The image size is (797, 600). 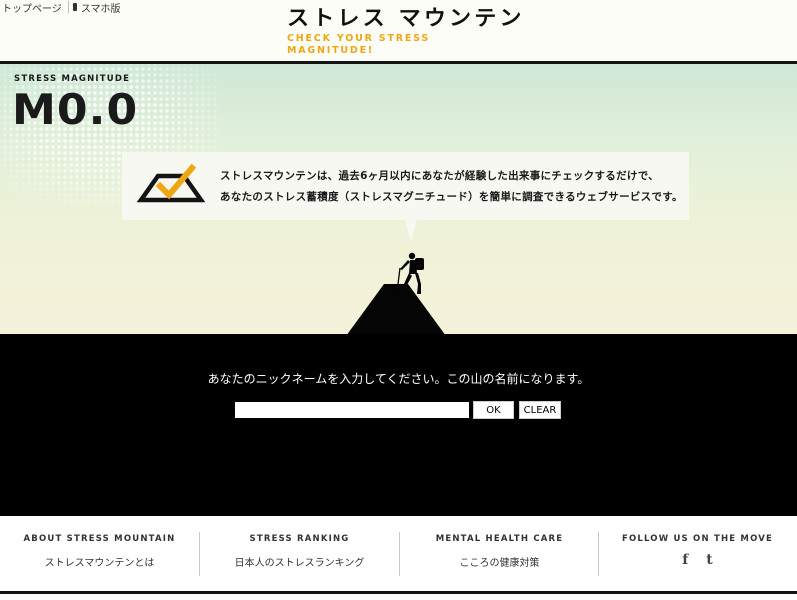 I want to click on mountain-check-icon, so click(x=171, y=183).